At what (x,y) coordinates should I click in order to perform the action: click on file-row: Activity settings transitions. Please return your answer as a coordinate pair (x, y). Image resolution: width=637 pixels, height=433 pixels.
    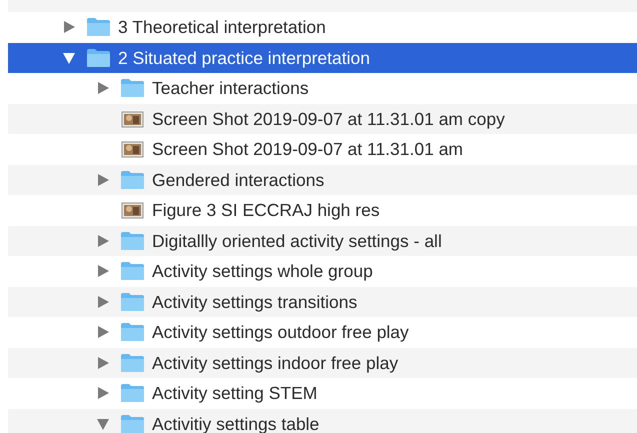
    Looking at the image, I should click on (322, 301).